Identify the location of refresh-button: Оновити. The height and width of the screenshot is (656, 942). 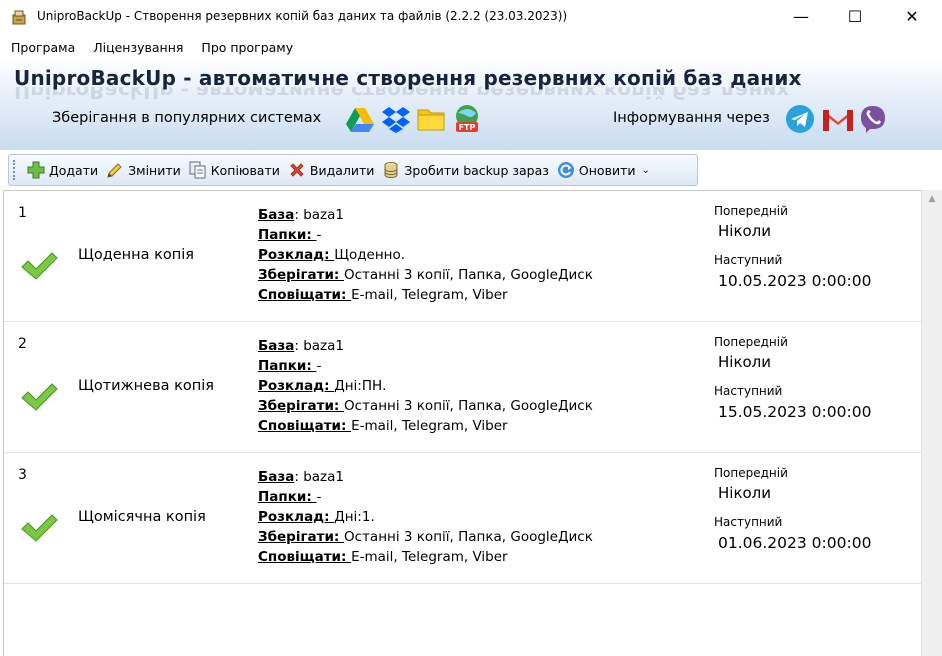
(596, 170).